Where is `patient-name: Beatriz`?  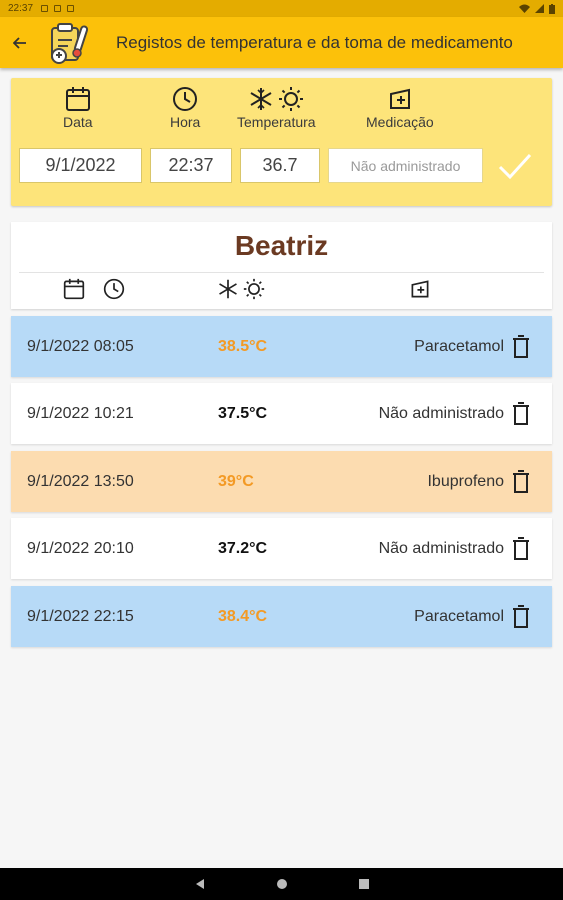 patient-name: Beatriz is located at coordinates (281, 245).